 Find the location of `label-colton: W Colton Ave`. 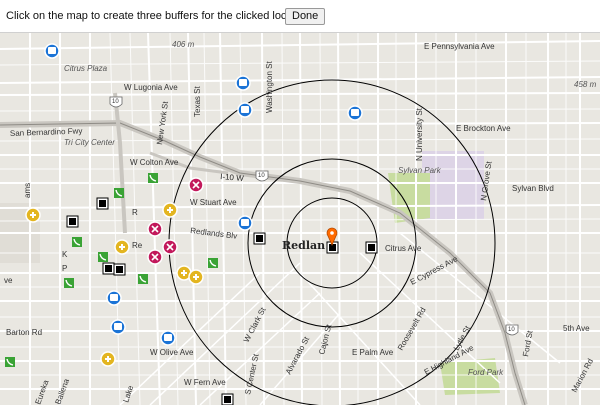

label-colton: W Colton Ave is located at coordinates (154, 162).